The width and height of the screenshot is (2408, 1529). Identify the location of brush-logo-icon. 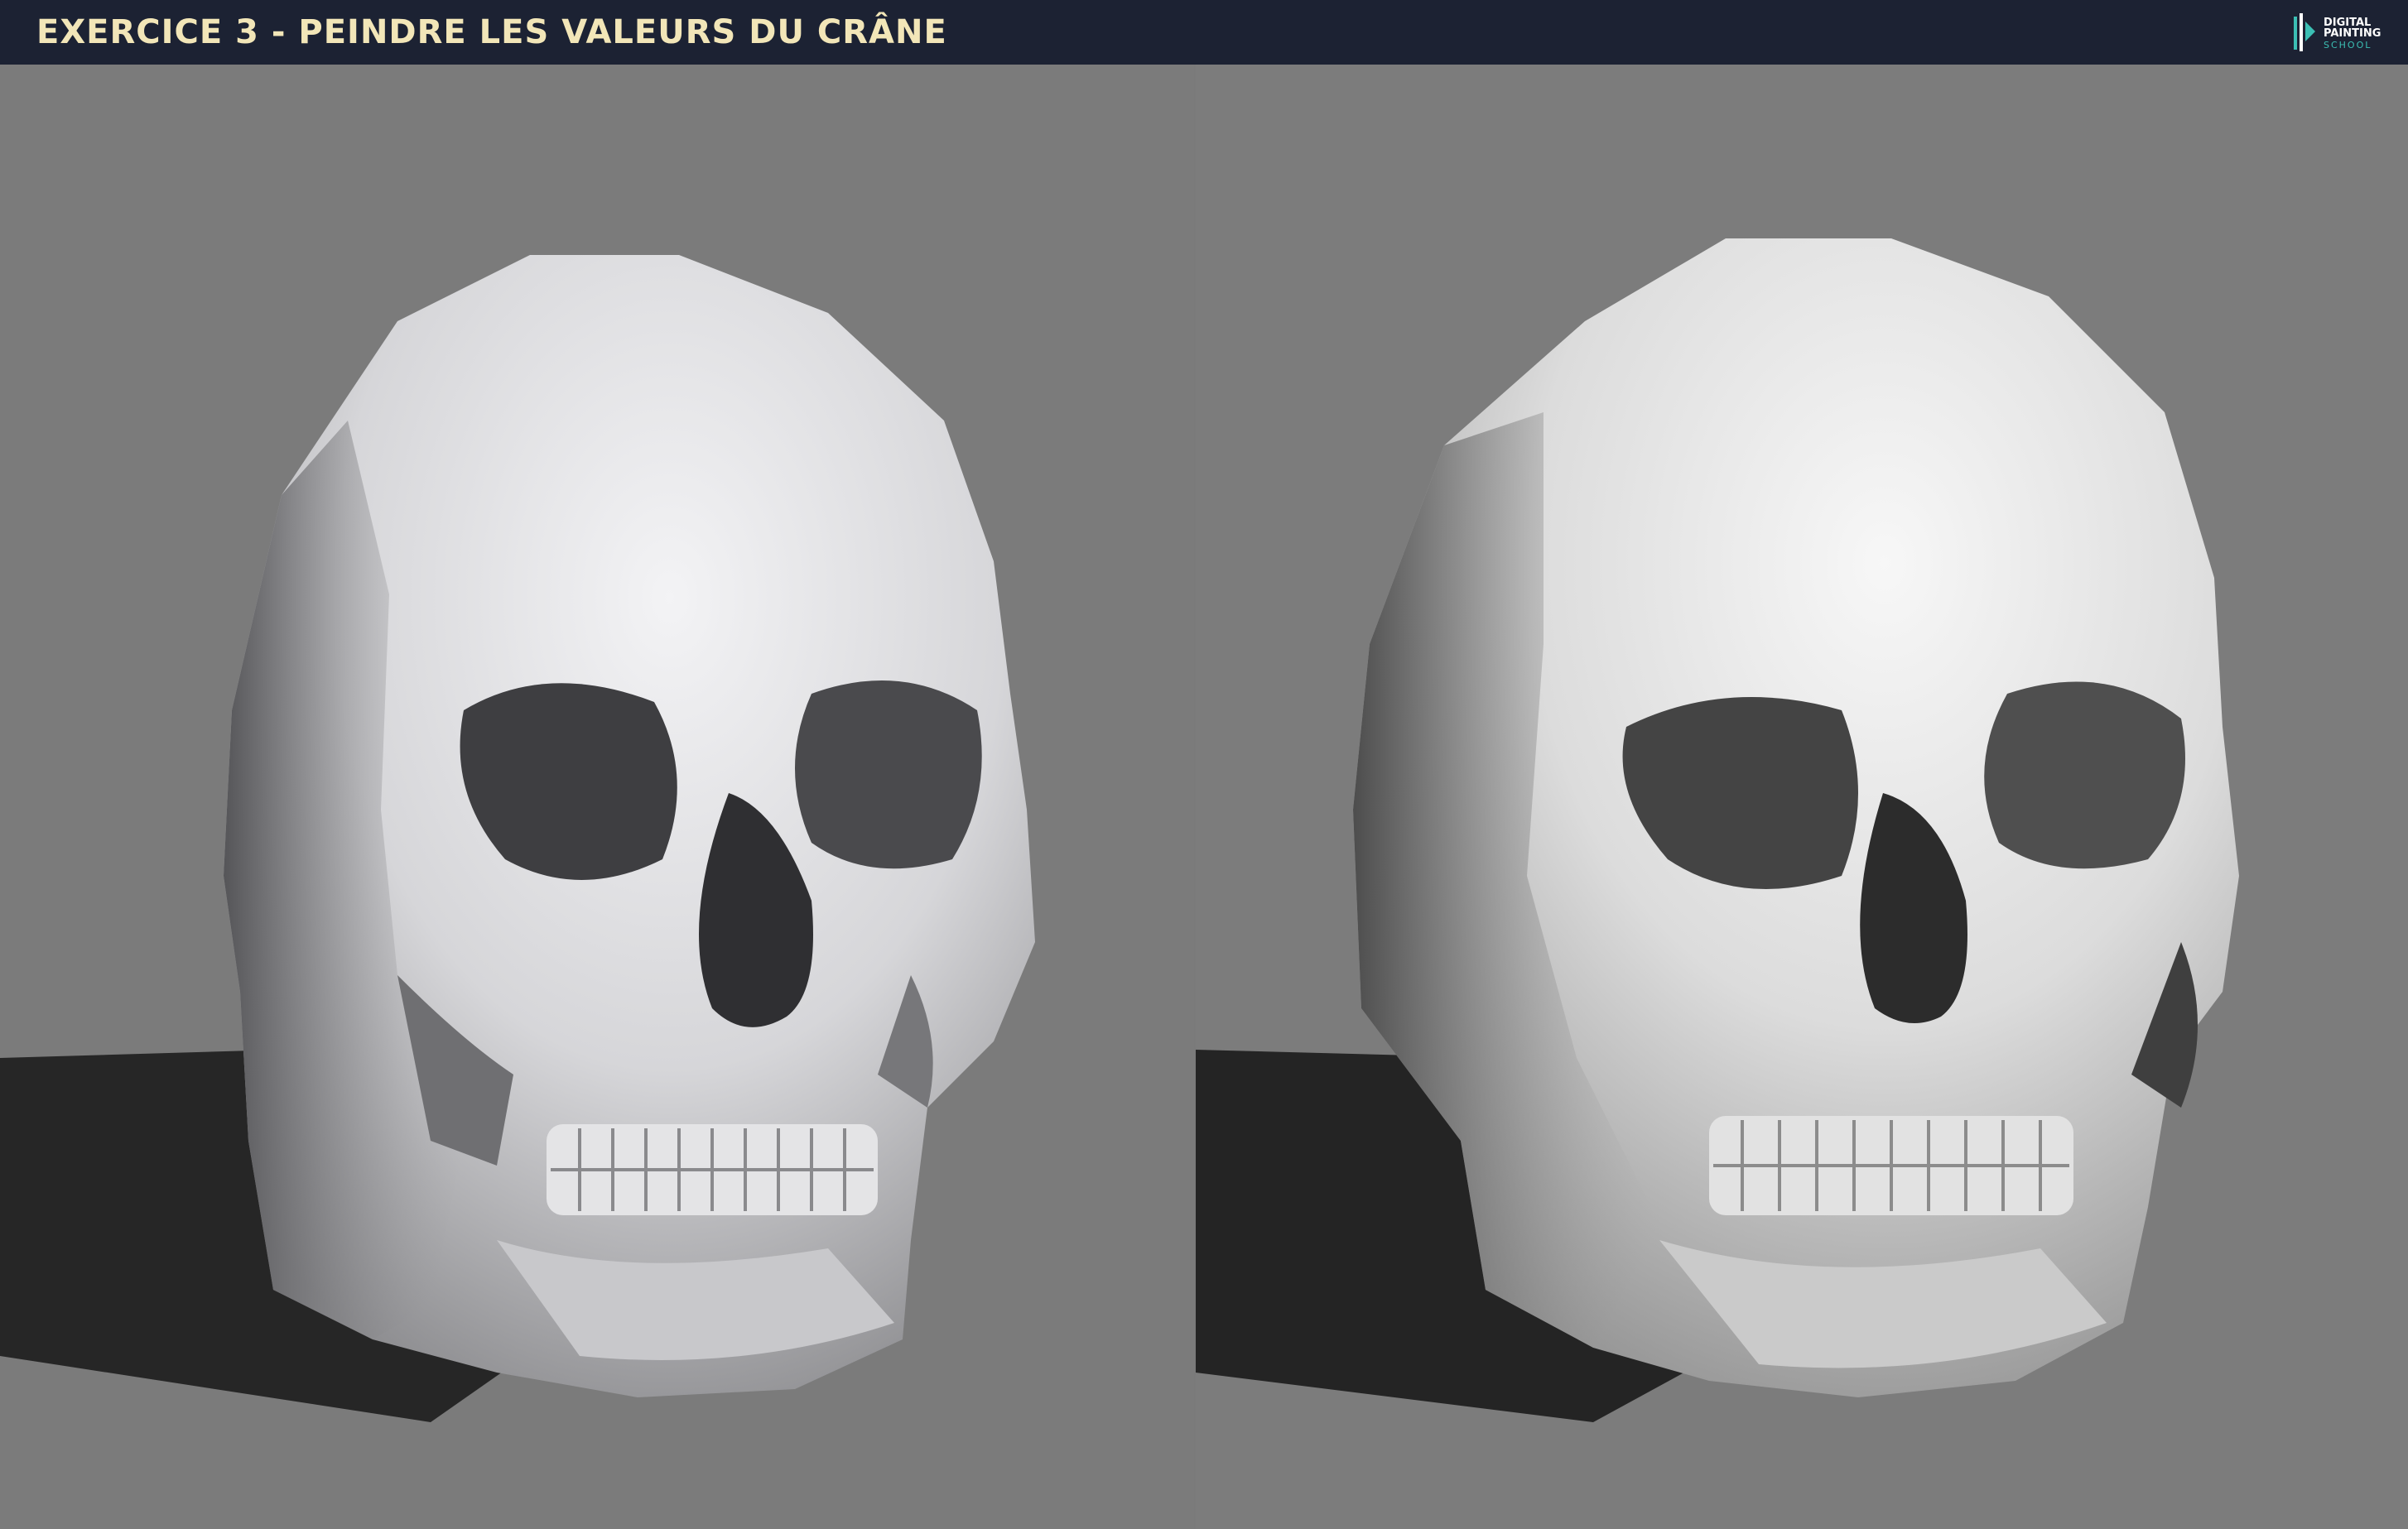
(2305, 32).